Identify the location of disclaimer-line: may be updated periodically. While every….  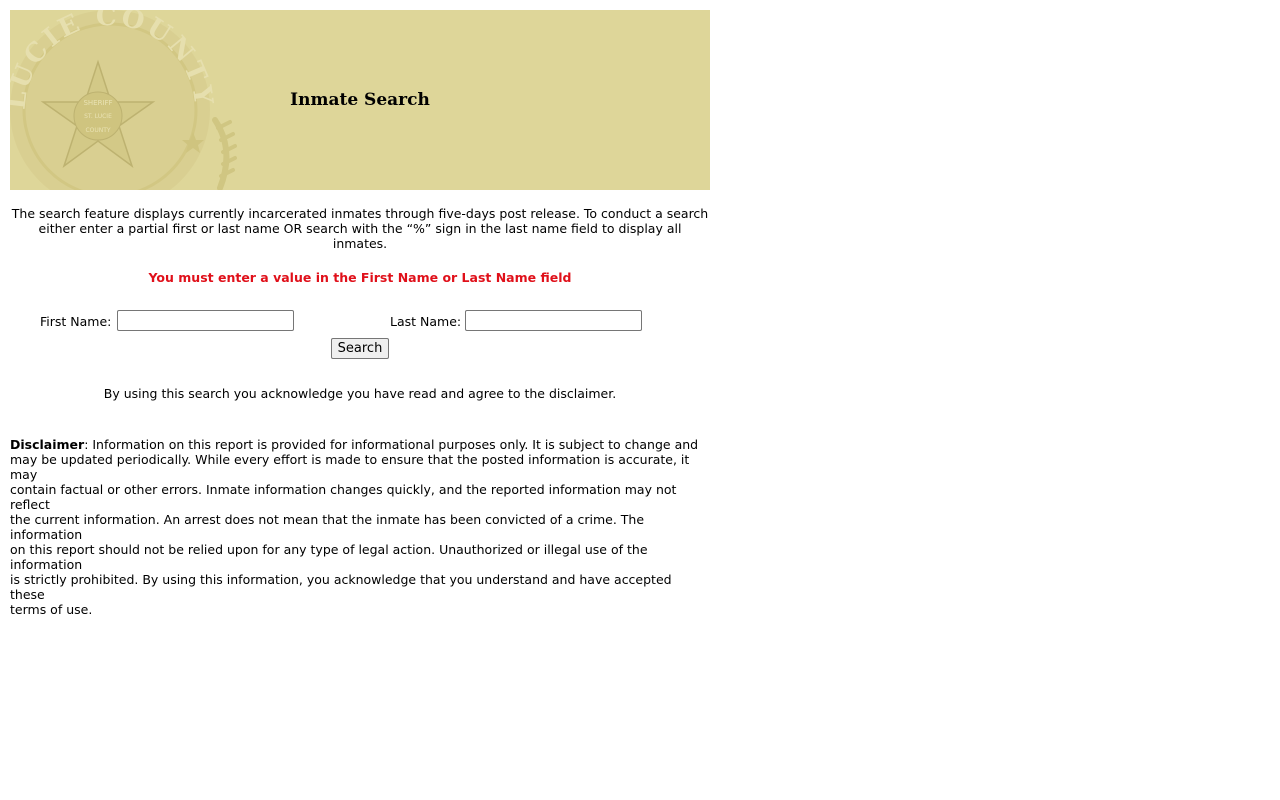
(350, 467).